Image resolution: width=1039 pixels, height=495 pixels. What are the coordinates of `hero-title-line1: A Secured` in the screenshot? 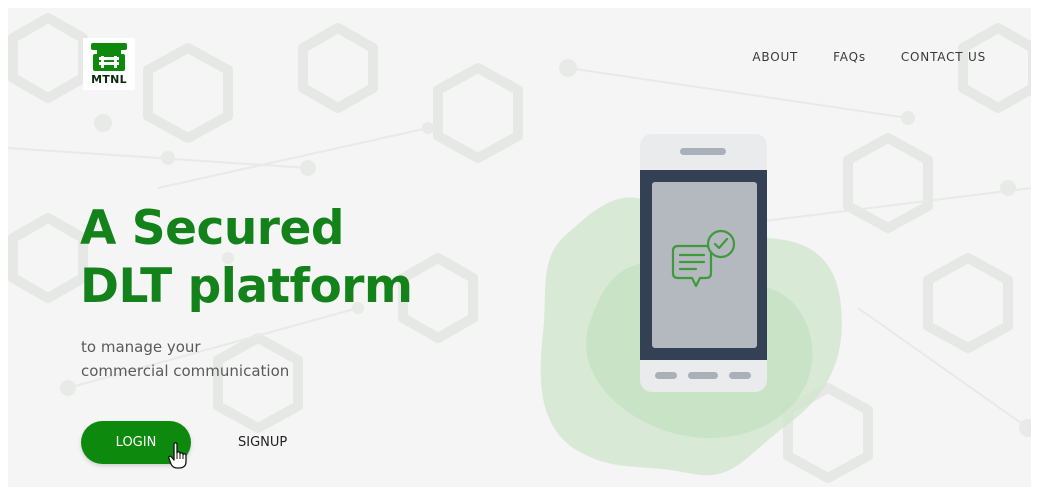 It's located at (212, 228).